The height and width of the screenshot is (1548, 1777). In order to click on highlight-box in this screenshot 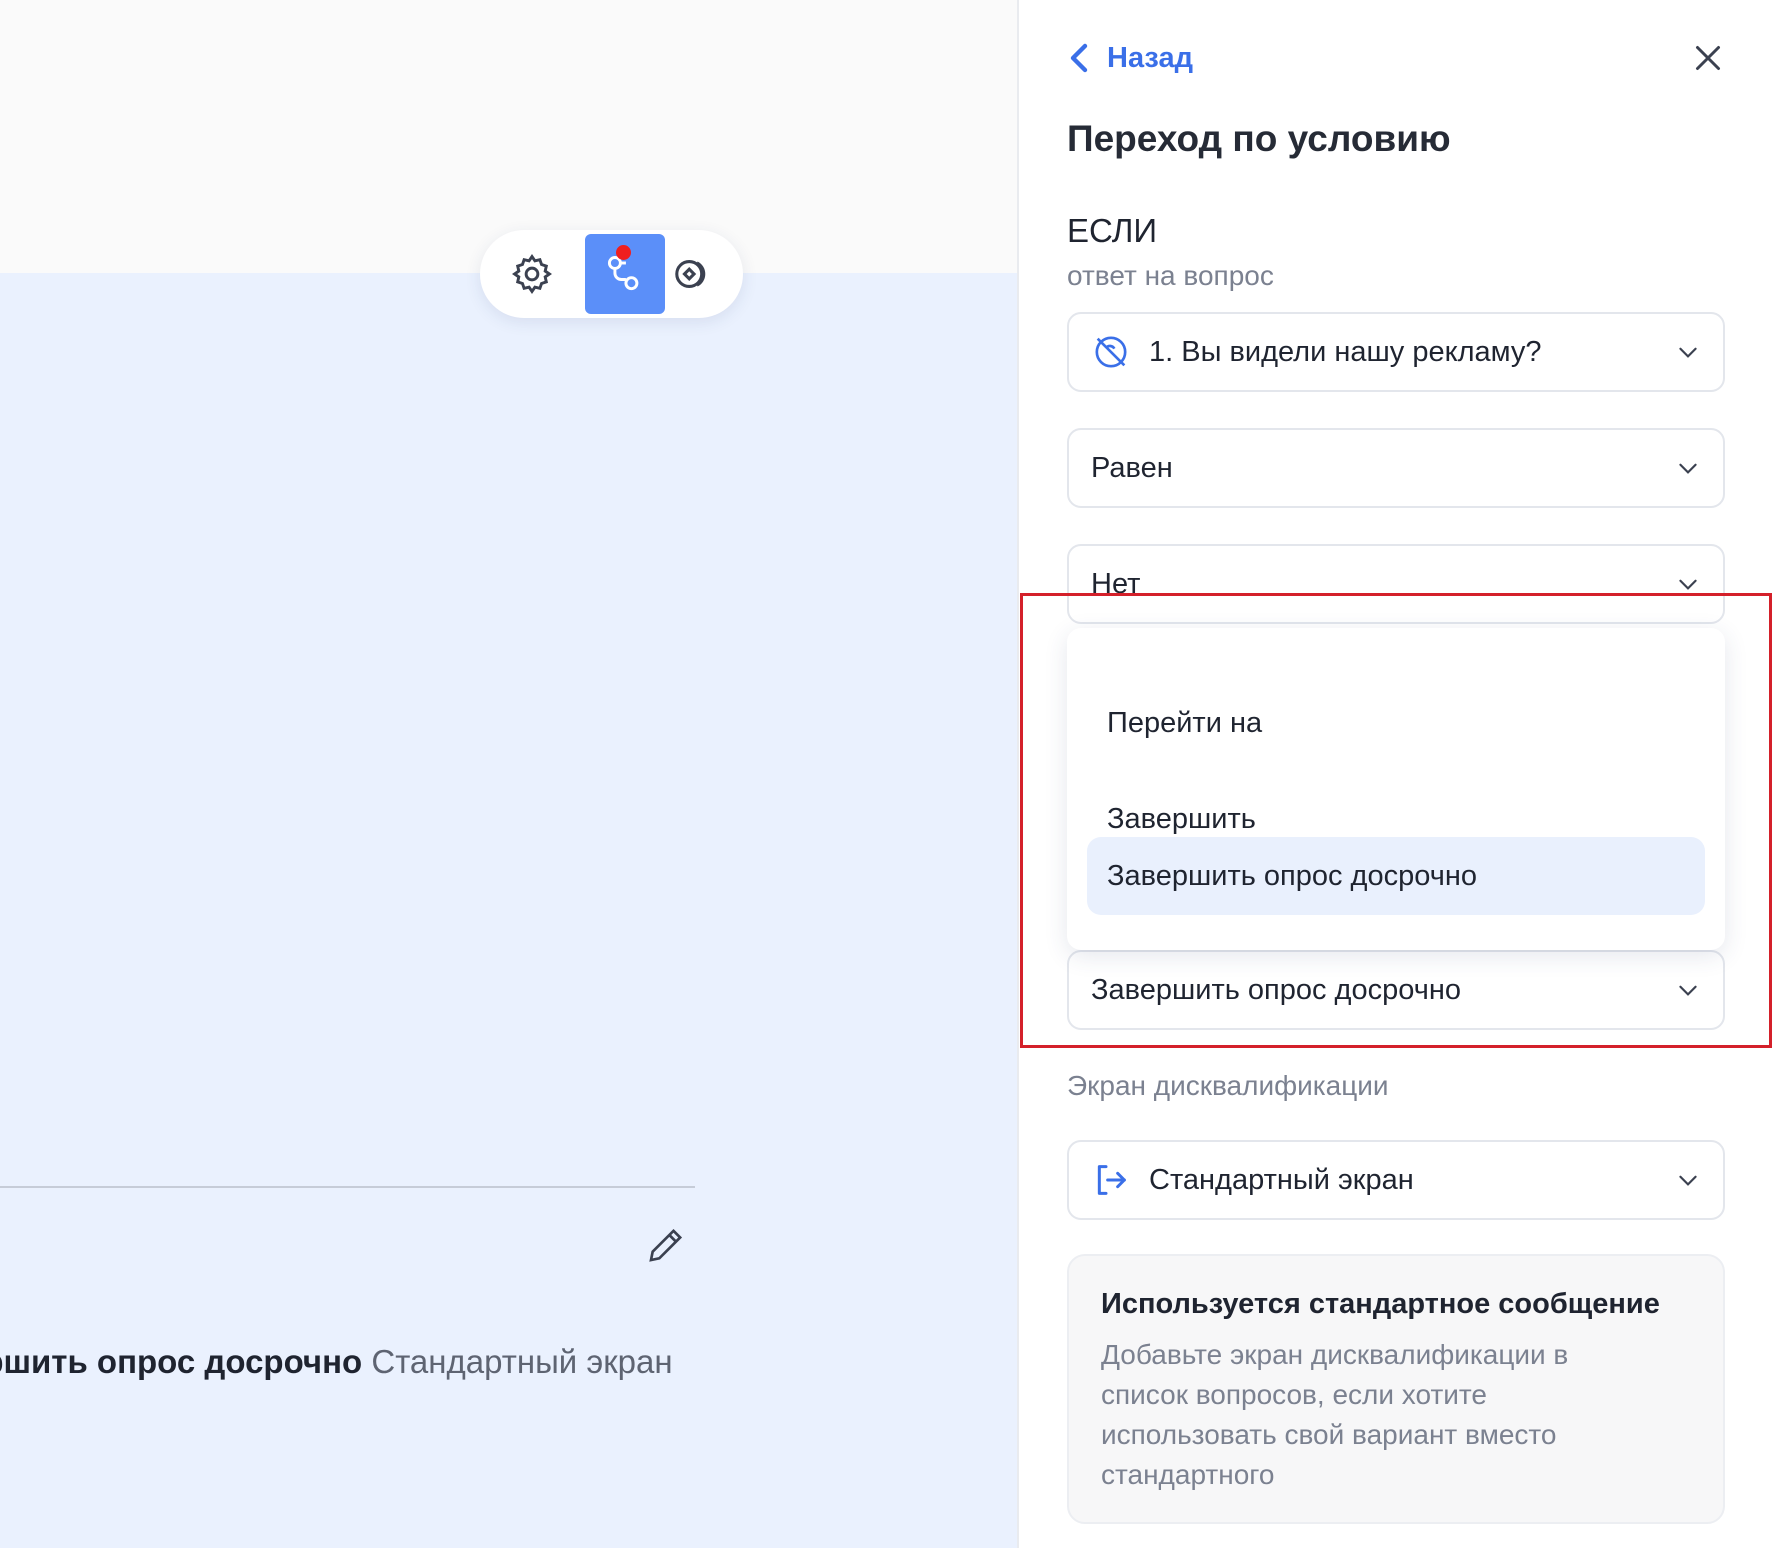, I will do `click(1396, 820)`.